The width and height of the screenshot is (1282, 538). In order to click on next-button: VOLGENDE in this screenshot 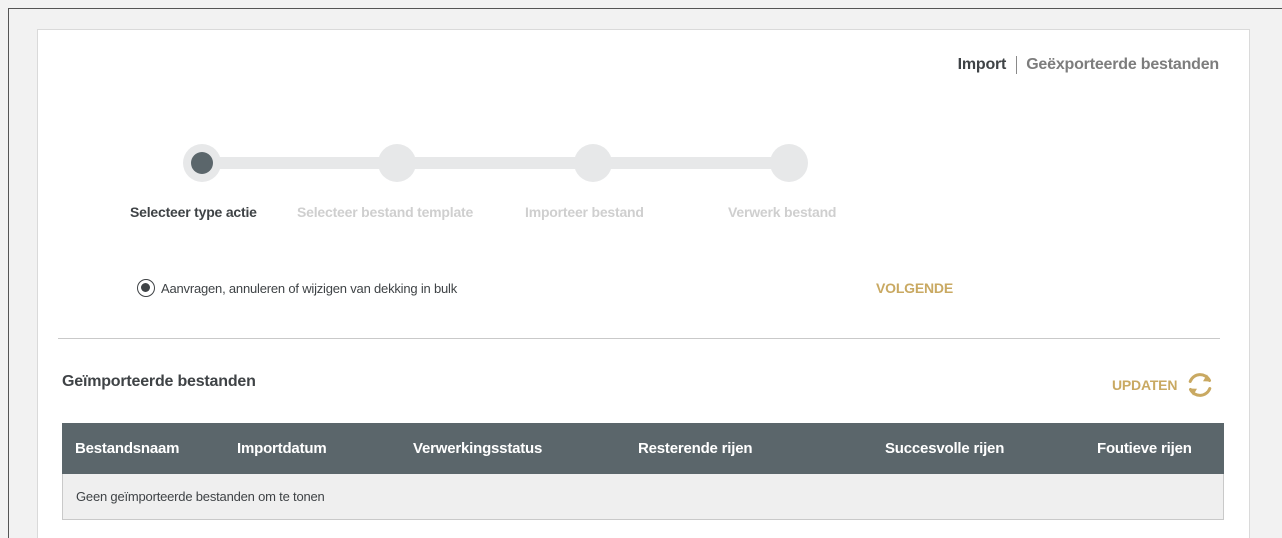, I will do `click(914, 288)`.